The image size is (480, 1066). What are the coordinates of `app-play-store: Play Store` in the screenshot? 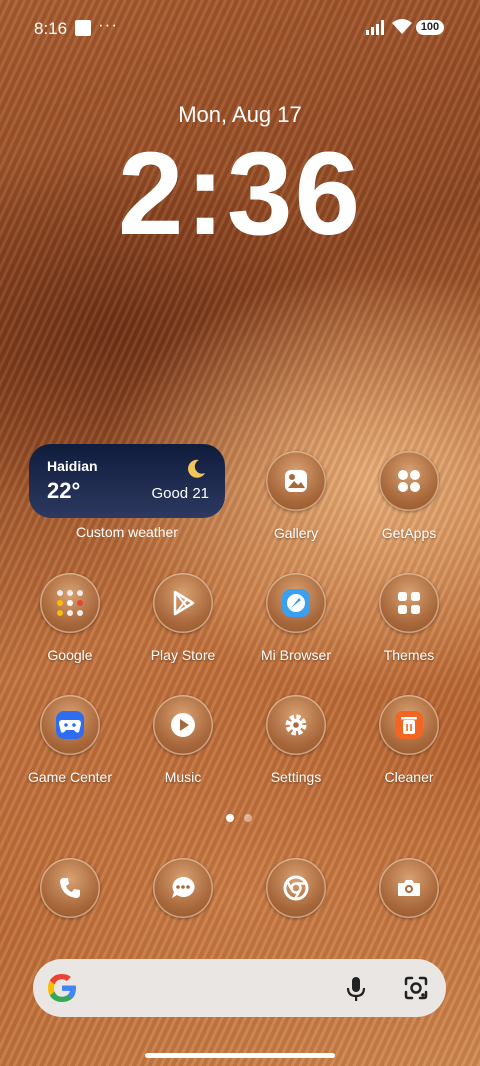 It's located at (183, 618).